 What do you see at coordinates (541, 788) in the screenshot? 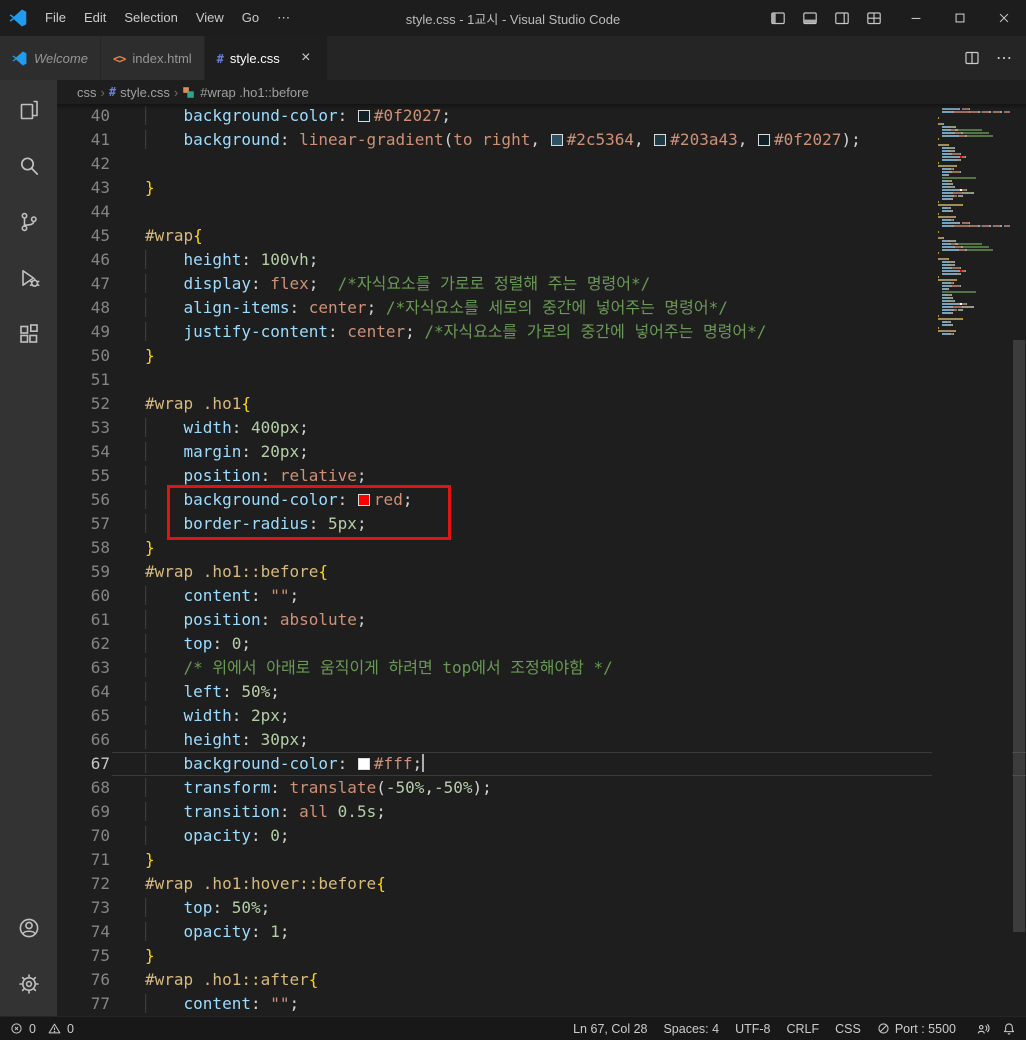
I see `code-line: 68 transform: translate(-50%,-50%);` at bounding box center [541, 788].